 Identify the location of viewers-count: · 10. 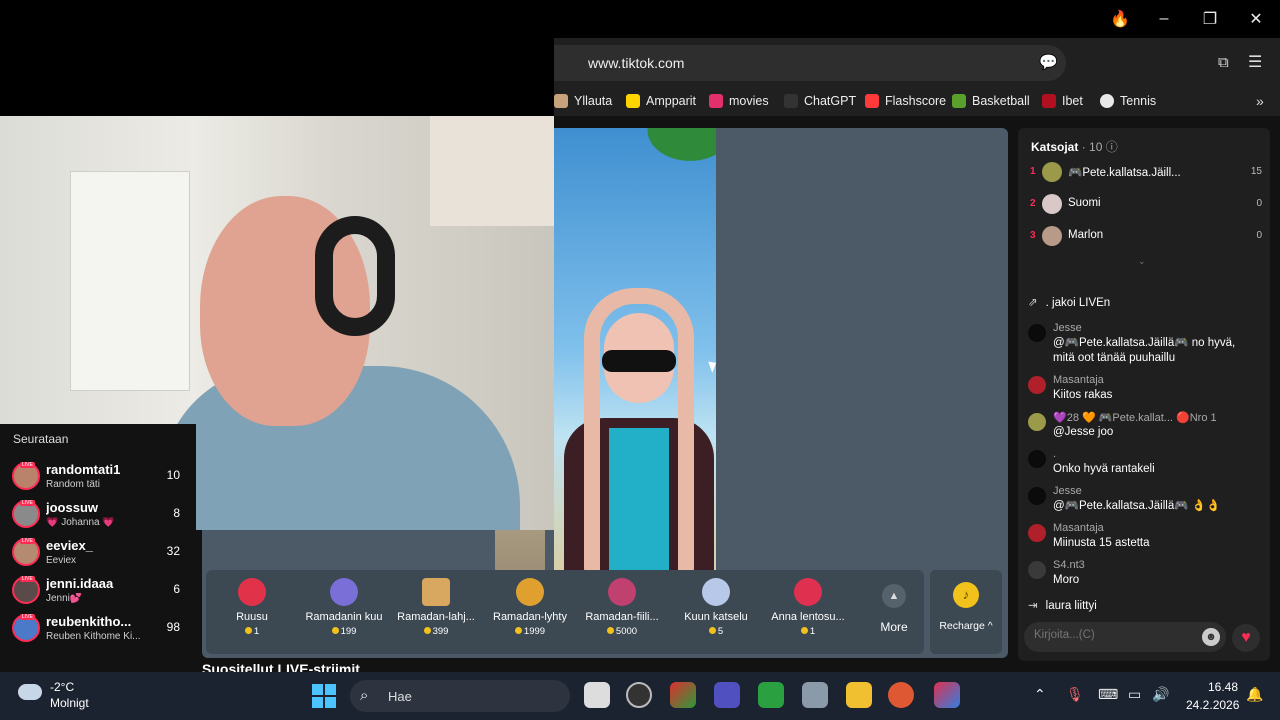
(1092, 147).